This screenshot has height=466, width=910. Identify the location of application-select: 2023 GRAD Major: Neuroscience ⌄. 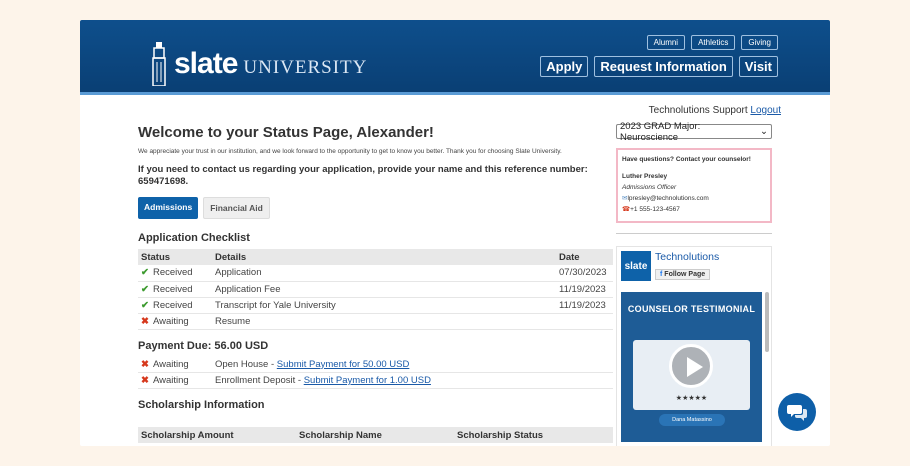
(694, 132).